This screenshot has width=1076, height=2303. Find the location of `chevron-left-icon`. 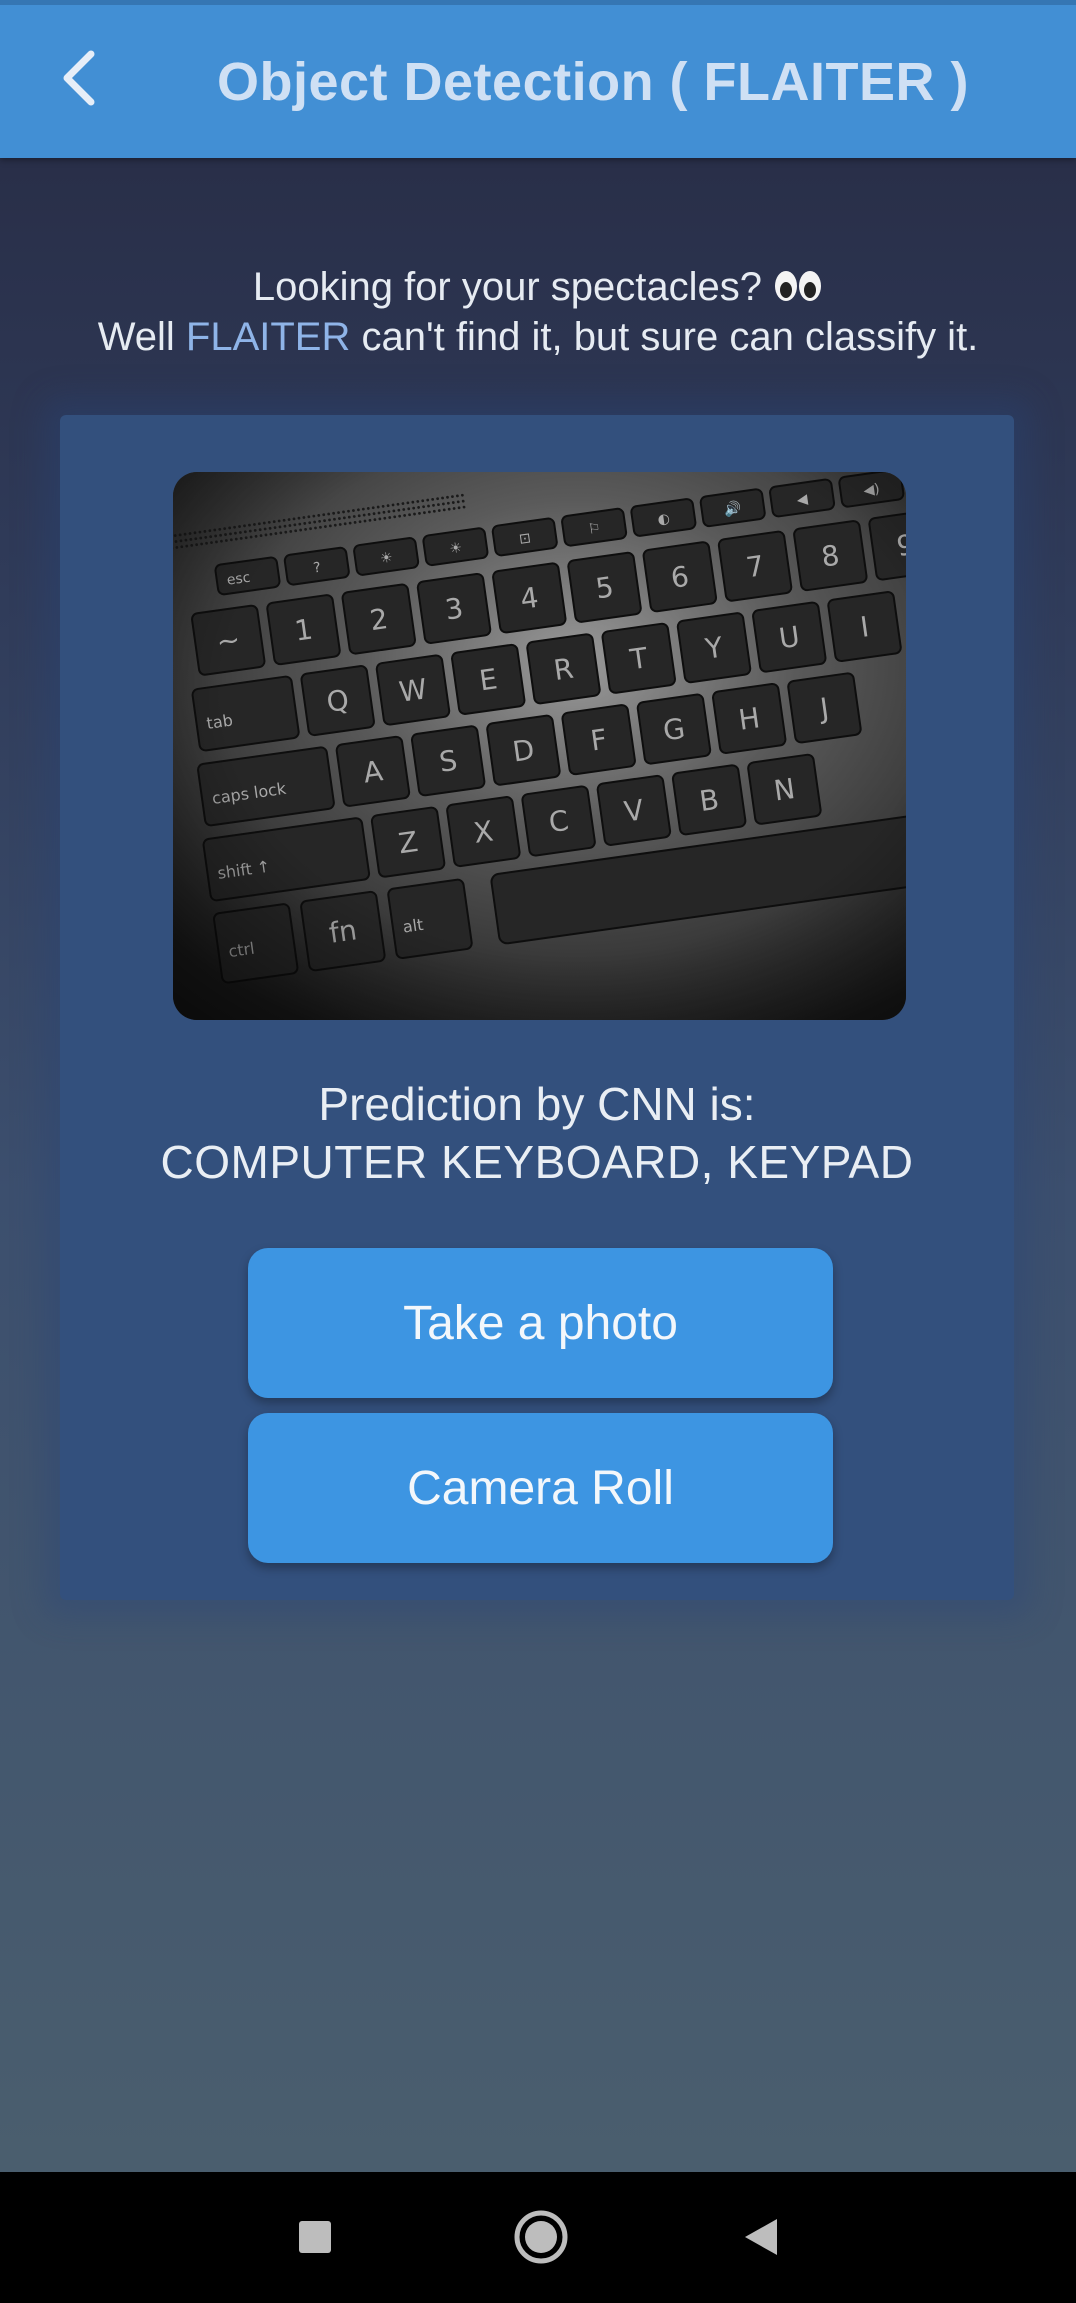

chevron-left-icon is located at coordinates (79, 78).